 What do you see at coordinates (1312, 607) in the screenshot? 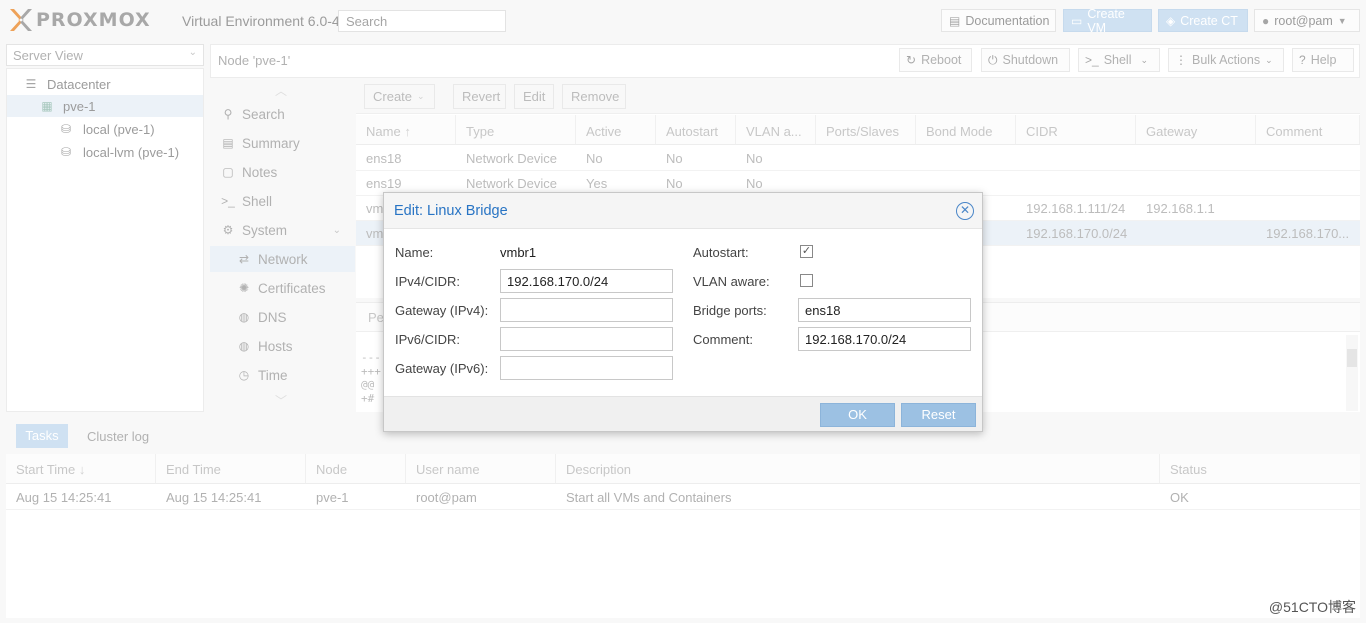
I see `watermark: @51CTO博客` at bounding box center [1312, 607].